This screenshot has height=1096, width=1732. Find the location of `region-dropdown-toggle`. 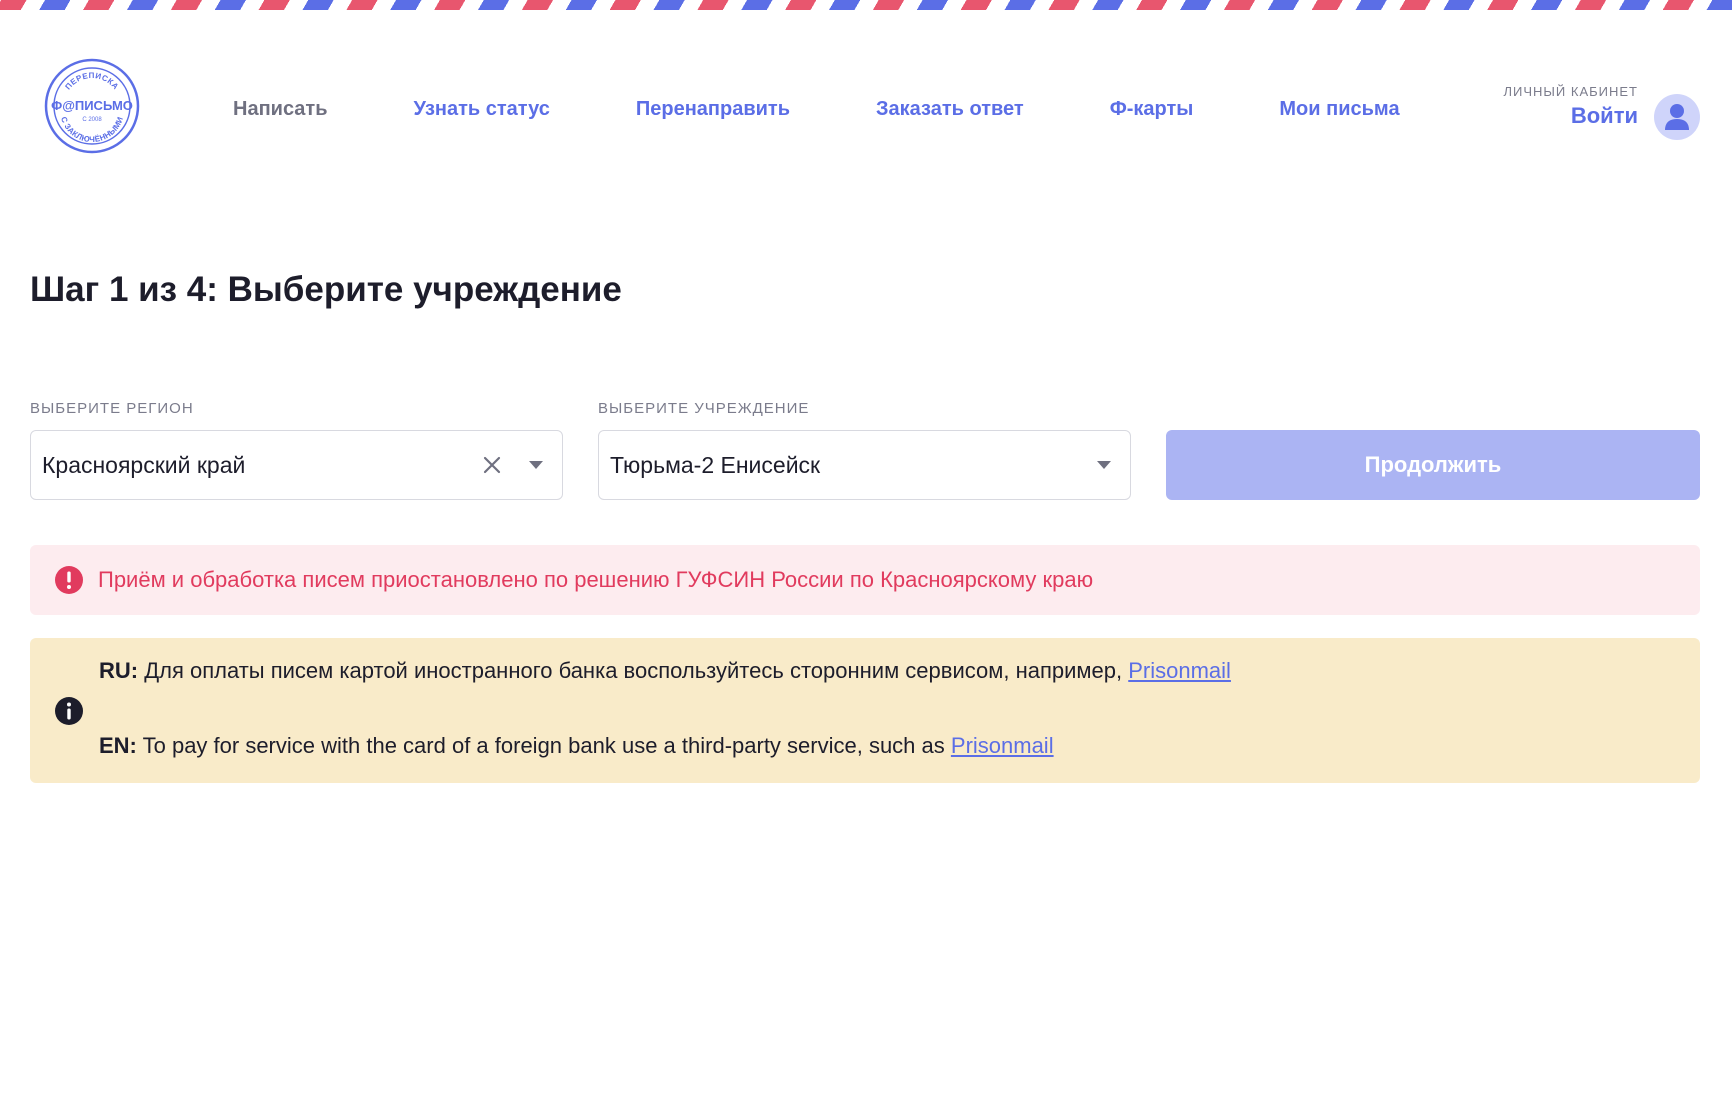

region-dropdown-toggle is located at coordinates (536, 465).